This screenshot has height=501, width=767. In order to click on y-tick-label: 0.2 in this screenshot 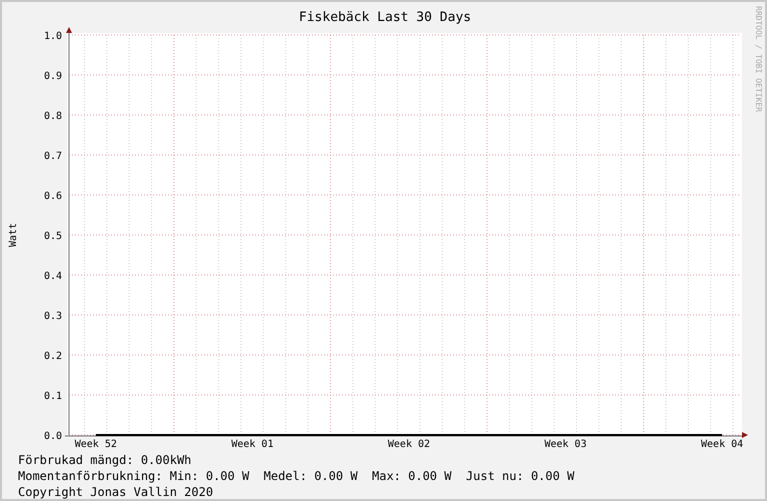, I will do `click(53, 356)`.